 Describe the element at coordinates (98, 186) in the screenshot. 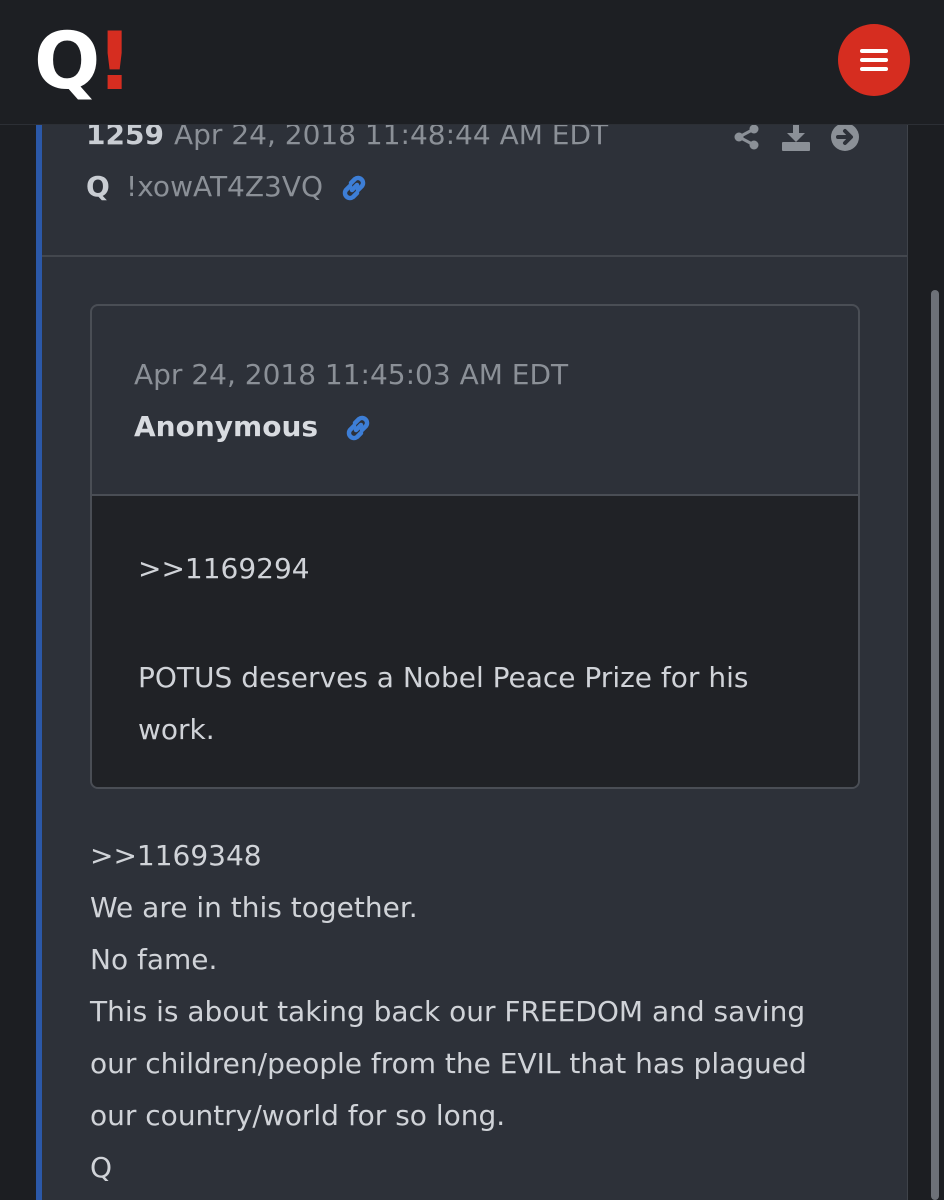

I see `post-author: Q` at that location.